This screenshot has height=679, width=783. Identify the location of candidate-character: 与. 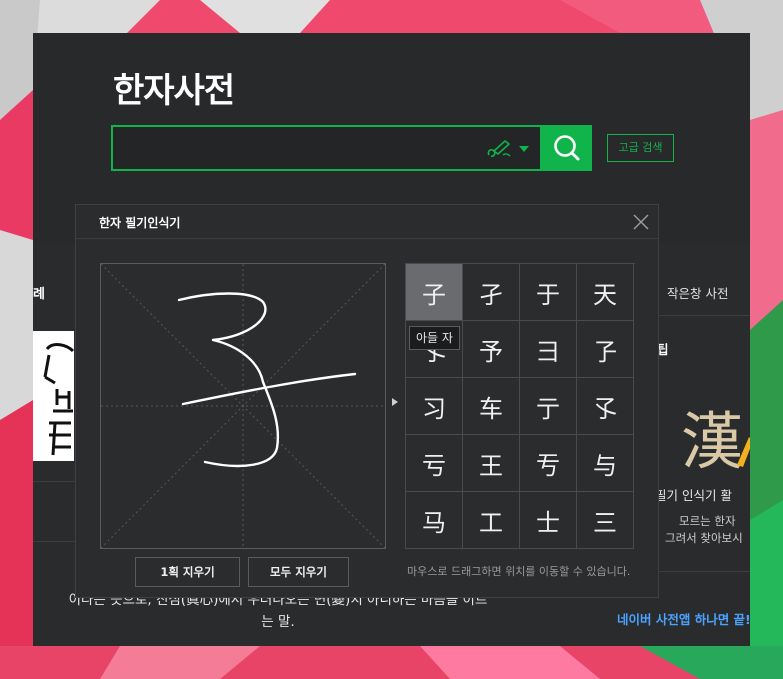
(605, 463).